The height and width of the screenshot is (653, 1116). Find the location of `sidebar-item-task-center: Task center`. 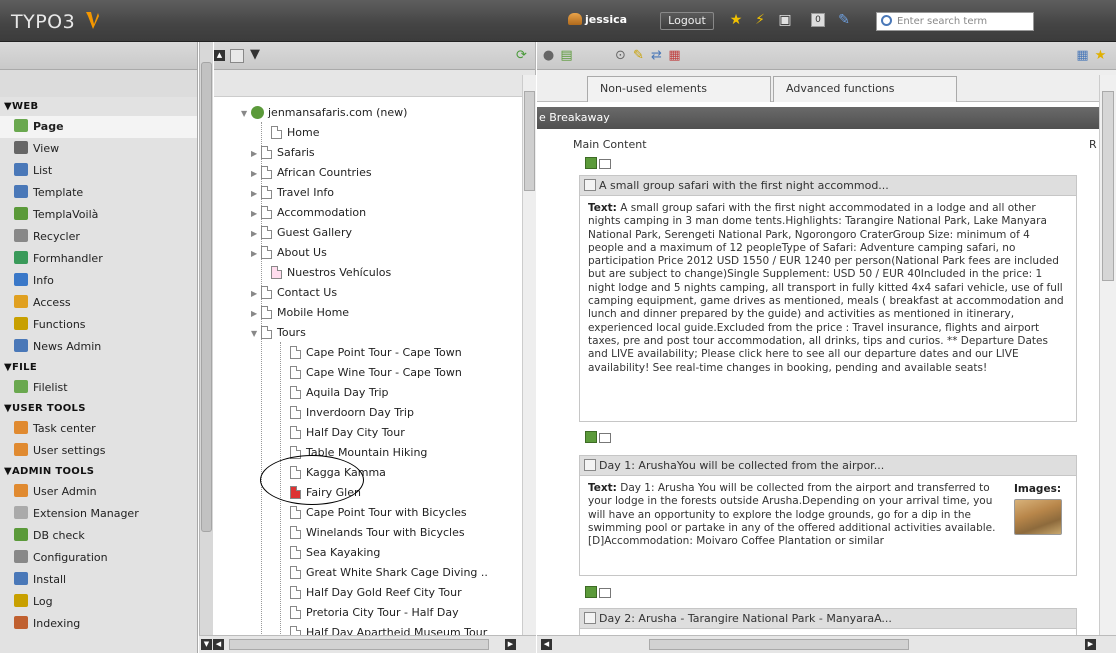

sidebar-item-task-center: Task center is located at coordinates (98, 429).